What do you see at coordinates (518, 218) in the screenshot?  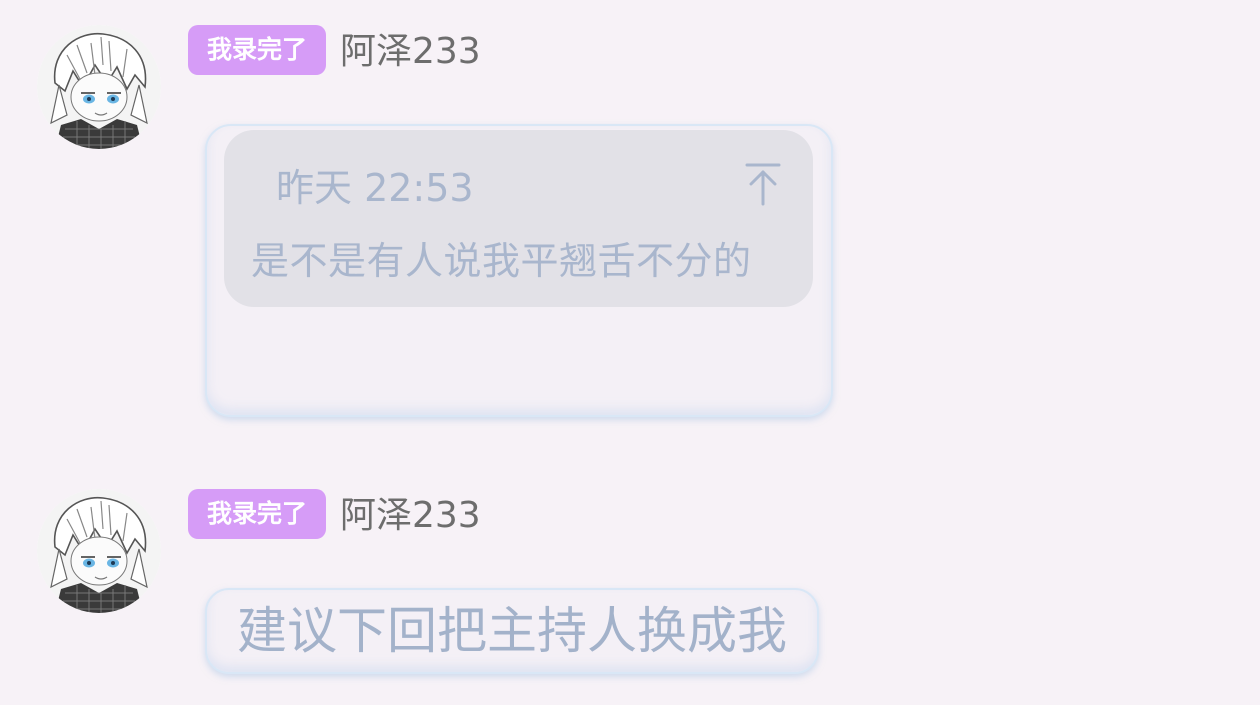 I see `quoted-message-card: 昨天 22:53 是不是有人说我平翘舌不分的` at bounding box center [518, 218].